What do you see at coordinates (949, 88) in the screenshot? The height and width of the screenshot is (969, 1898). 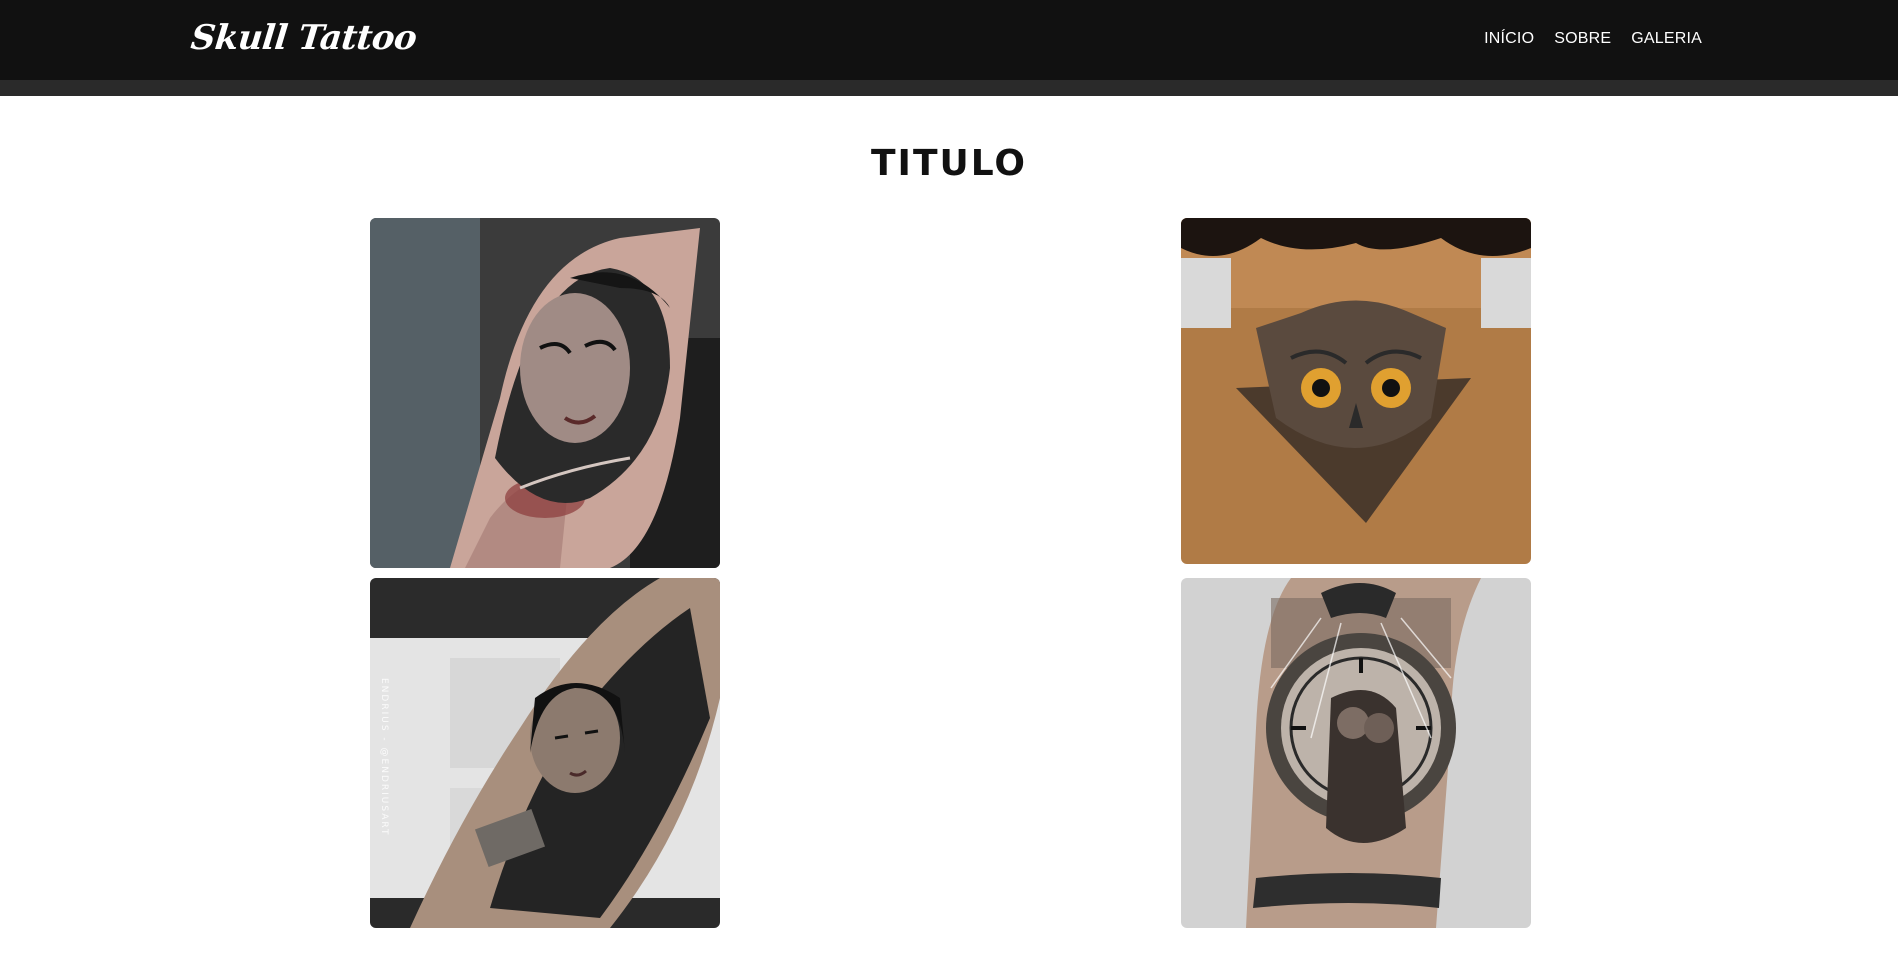 I see `navbar-shadow-band` at bounding box center [949, 88].